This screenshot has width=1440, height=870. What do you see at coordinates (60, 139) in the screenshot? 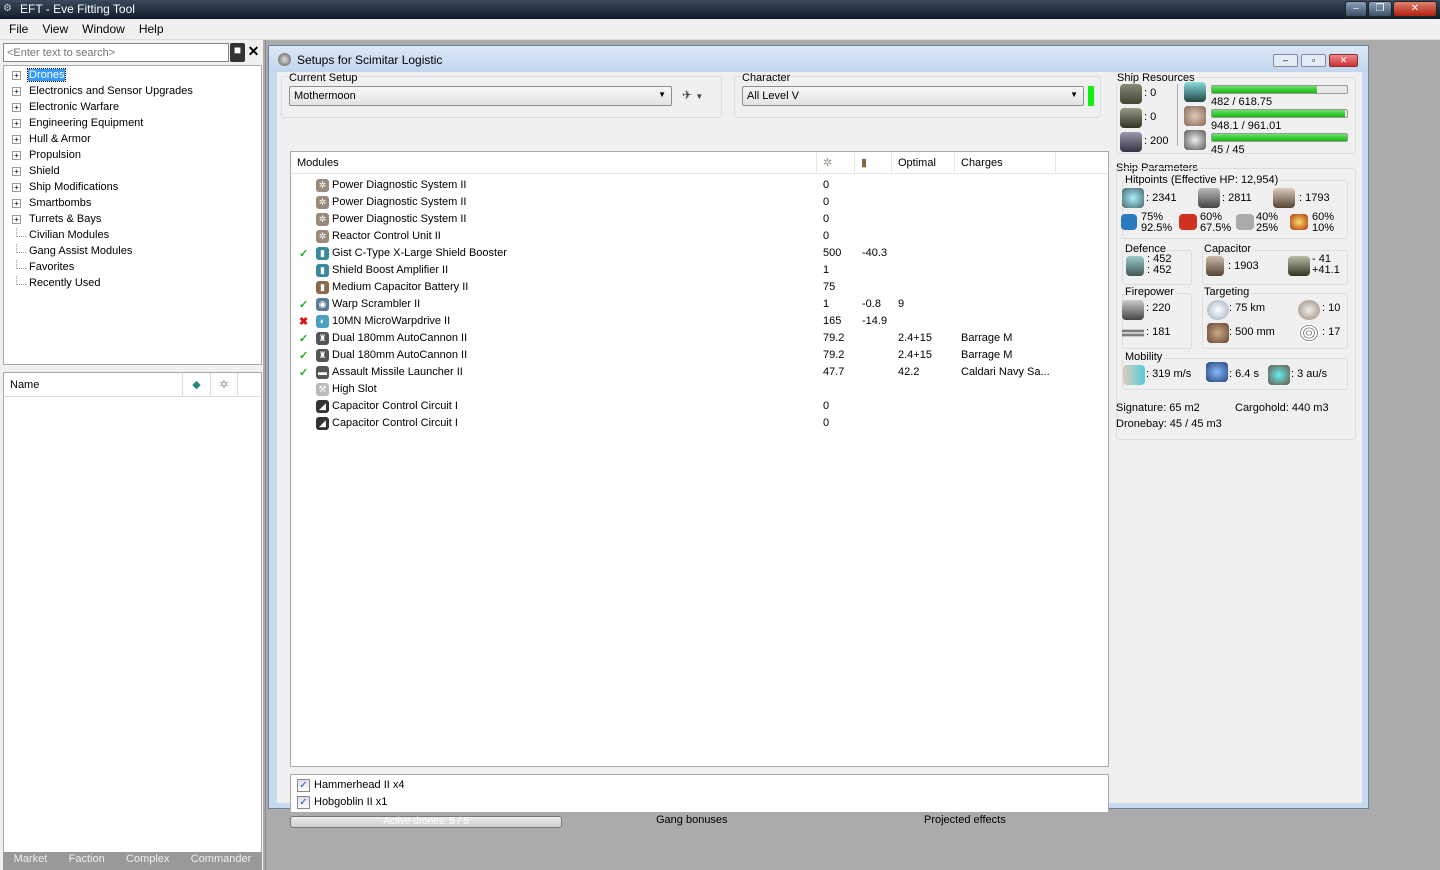
I see `tree-node-label: Hull & Armor` at bounding box center [60, 139].